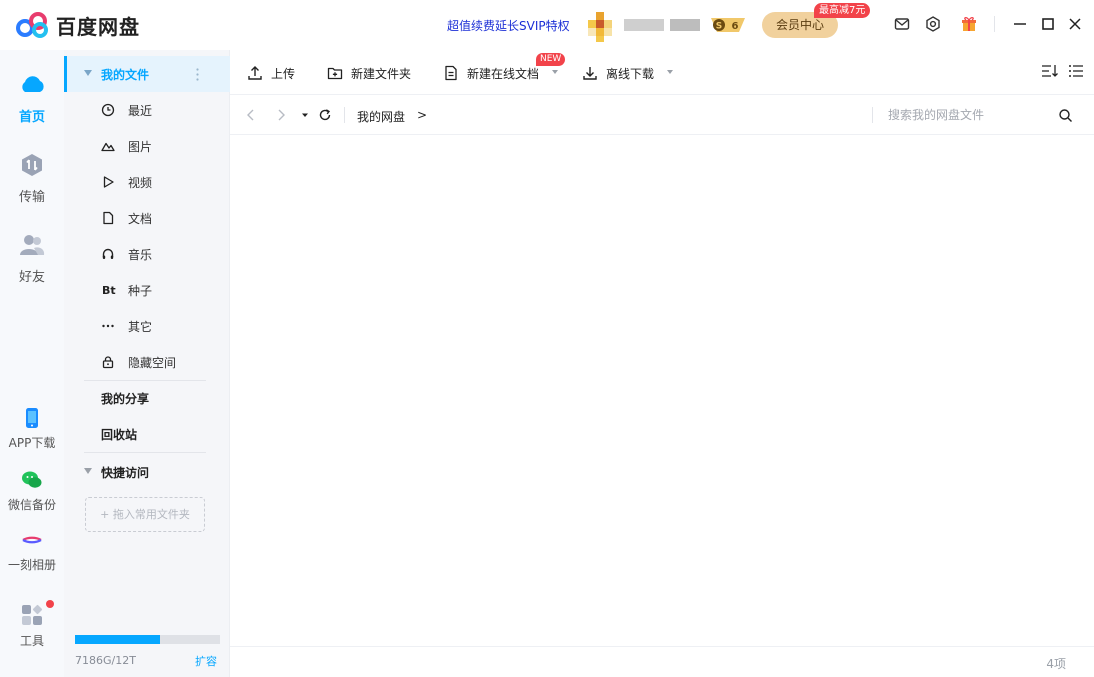 The height and width of the screenshot is (677, 1094). What do you see at coordinates (551, 59) in the screenshot?
I see `new-badge: NEW` at bounding box center [551, 59].